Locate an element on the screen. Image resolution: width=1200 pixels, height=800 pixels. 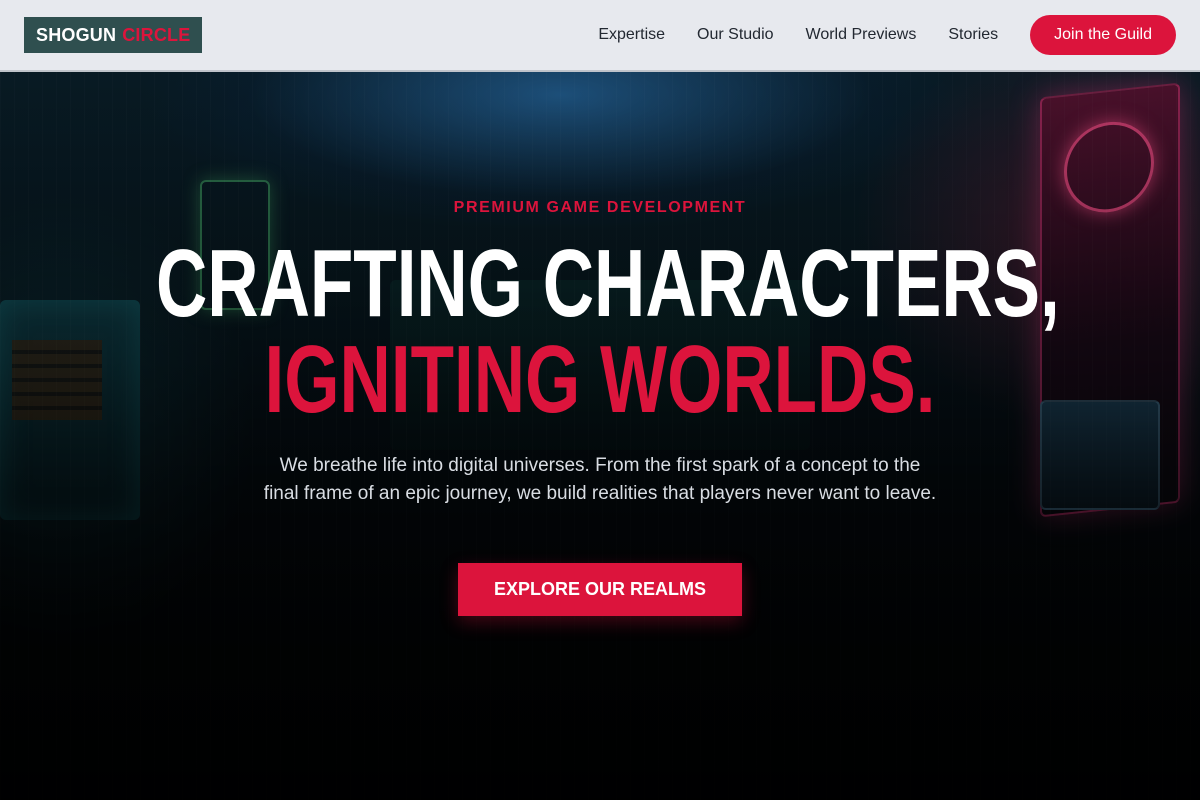
headline-line-1: CRAFTING CHARACTERS, is located at coordinates (608, 283).